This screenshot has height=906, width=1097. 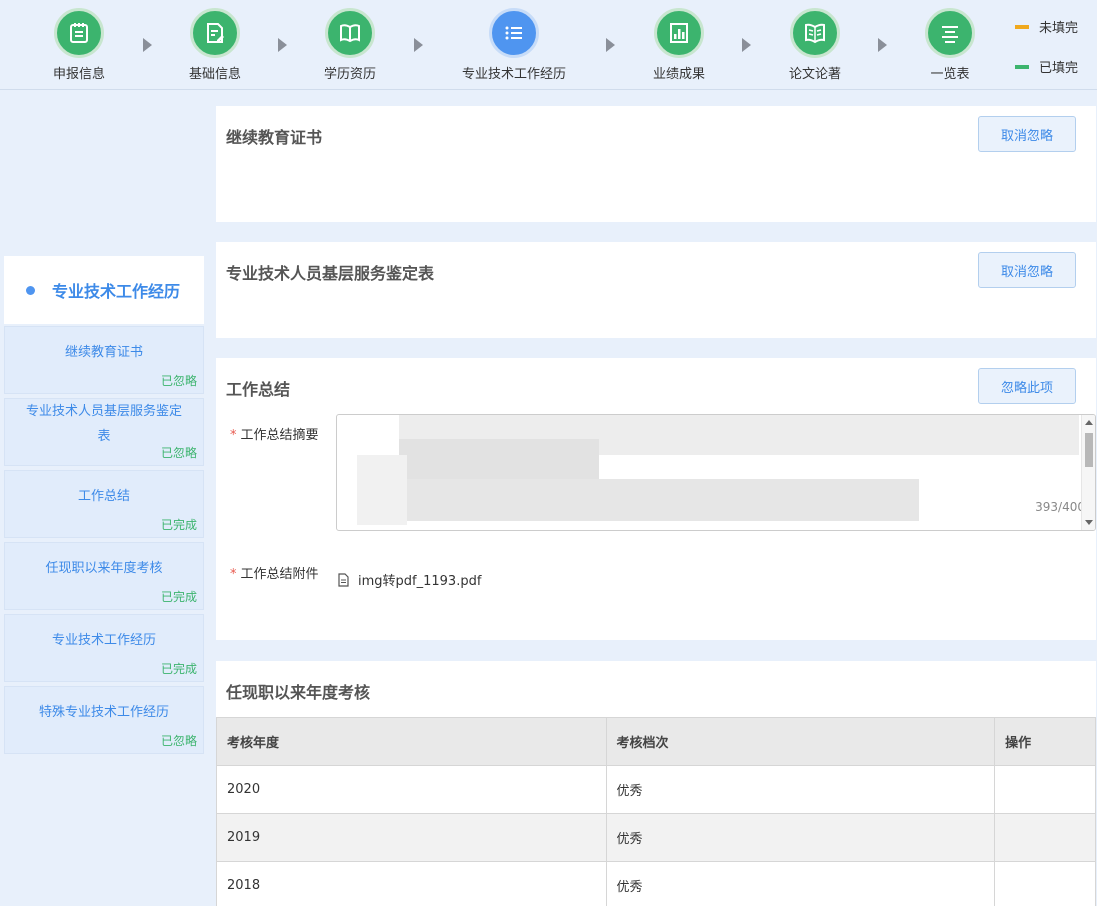 I want to click on step-papers: 论文论著, so click(x=815, y=45).